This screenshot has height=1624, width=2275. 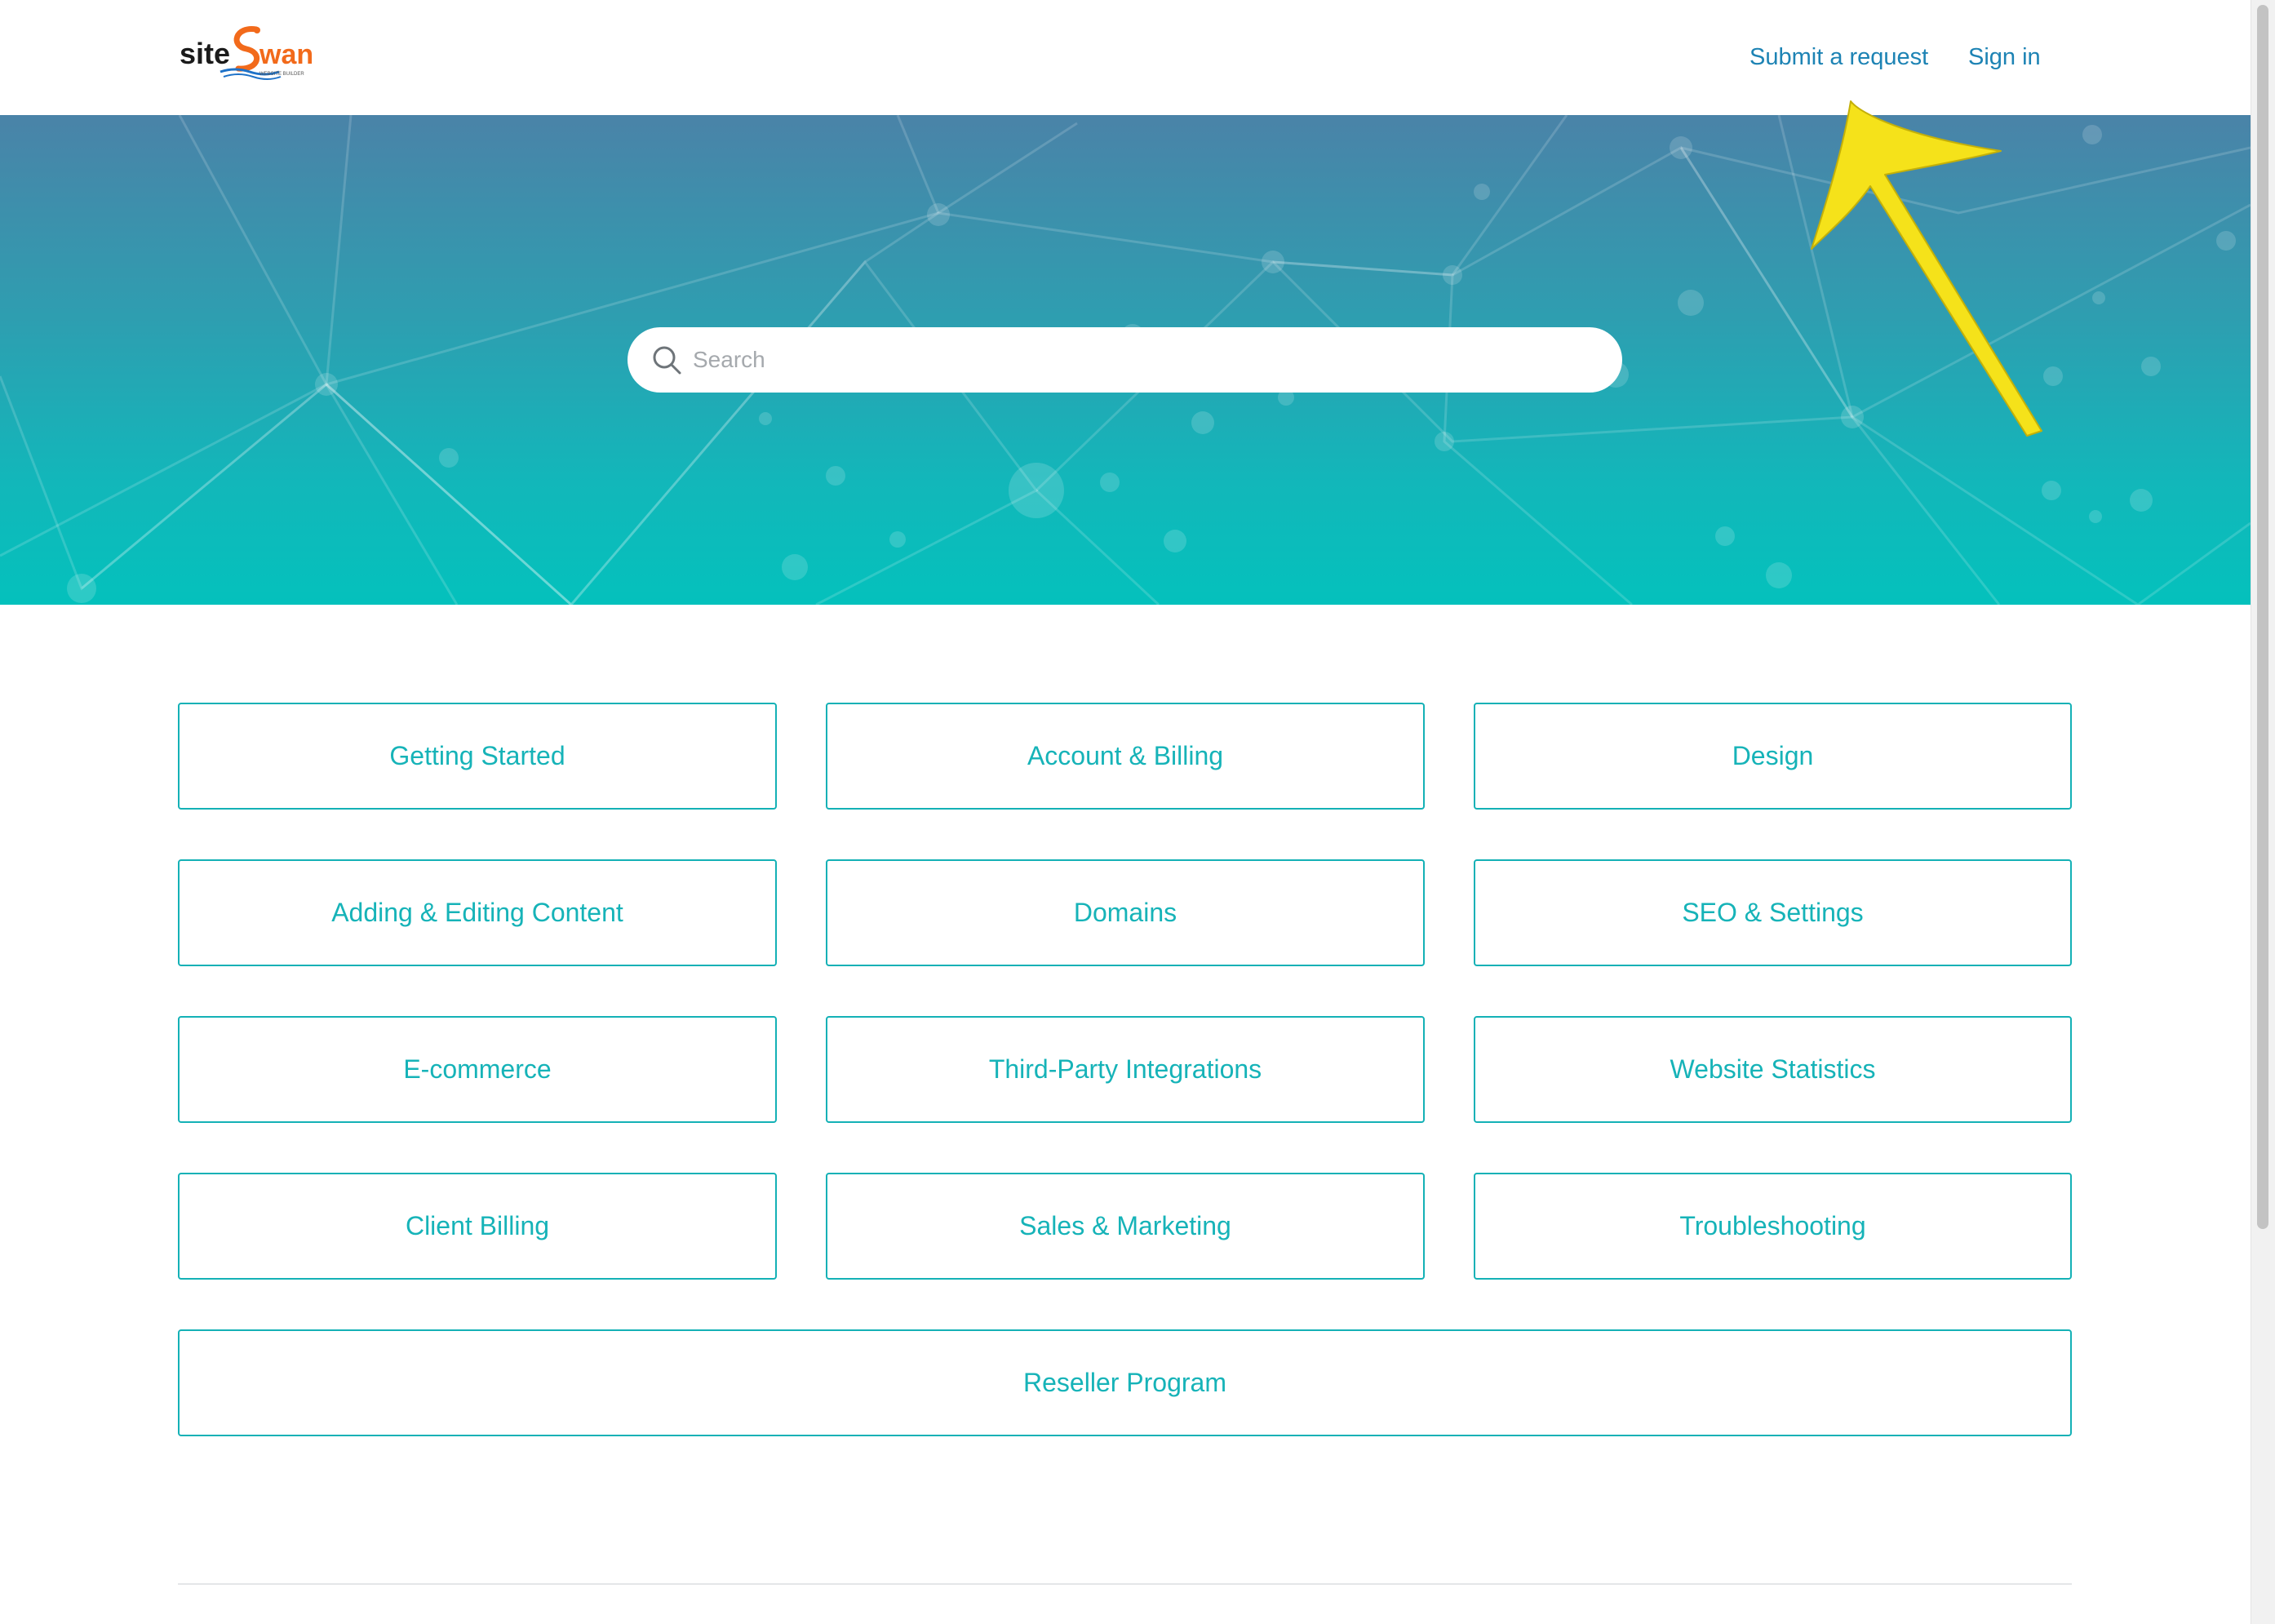 I want to click on sitewswan-logo: site wan WEBSITE BUILDER, so click(x=251, y=52).